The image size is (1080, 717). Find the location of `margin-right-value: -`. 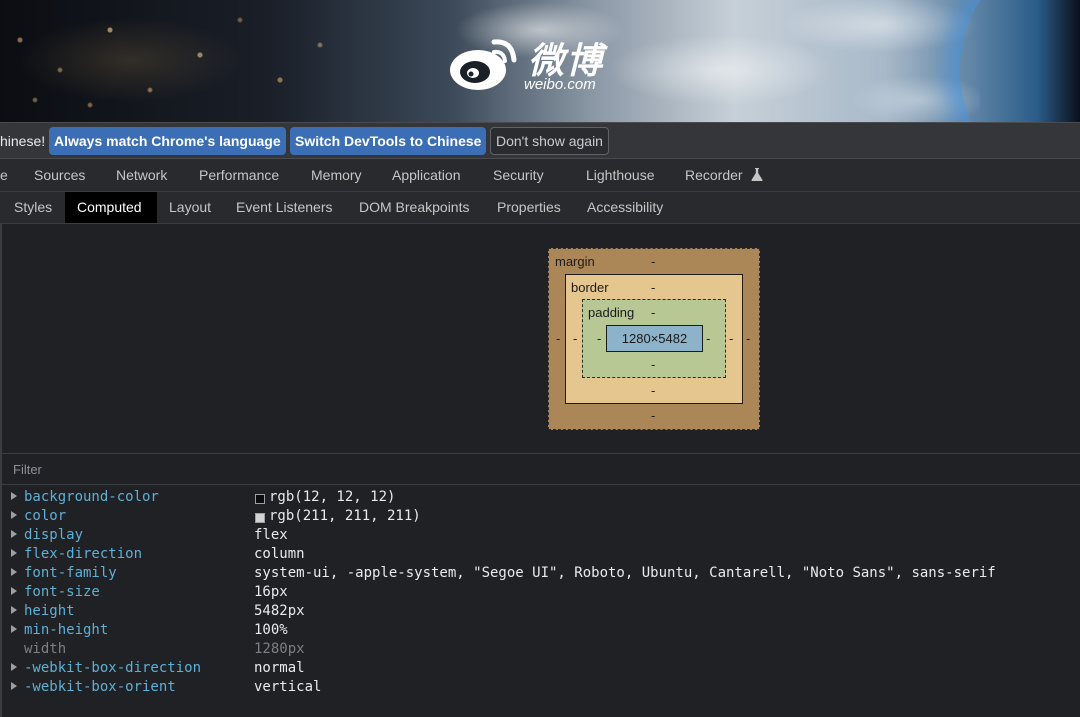

margin-right-value: - is located at coordinates (748, 338).